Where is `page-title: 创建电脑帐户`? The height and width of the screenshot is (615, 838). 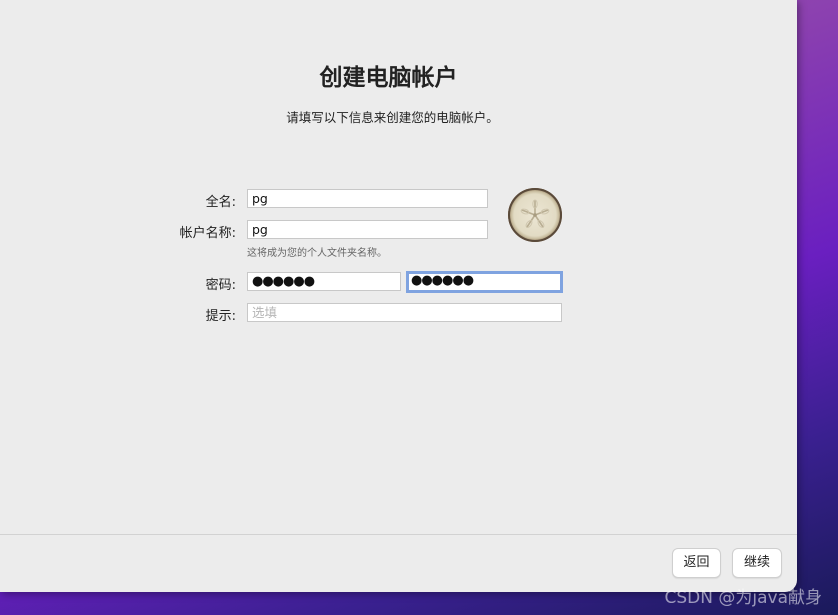 page-title: 创建电脑帐户 is located at coordinates (388, 78).